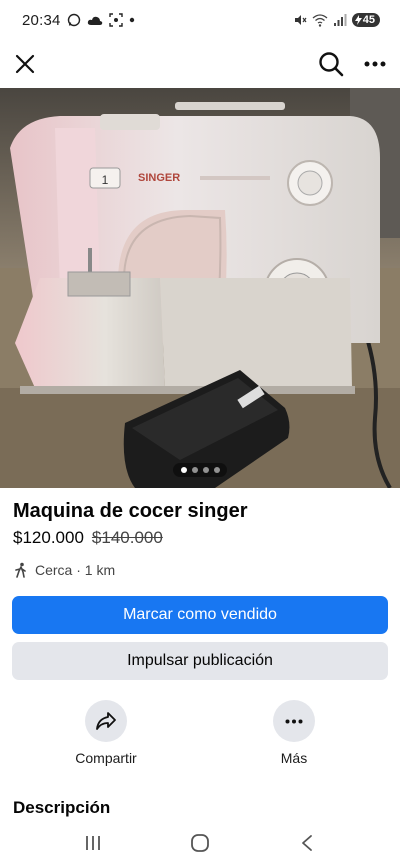 The height and width of the screenshot is (866, 400). What do you see at coordinates (159, 178) in the screenshot?
I see `brand-label: SINGER` at bounding box center [159, 178].